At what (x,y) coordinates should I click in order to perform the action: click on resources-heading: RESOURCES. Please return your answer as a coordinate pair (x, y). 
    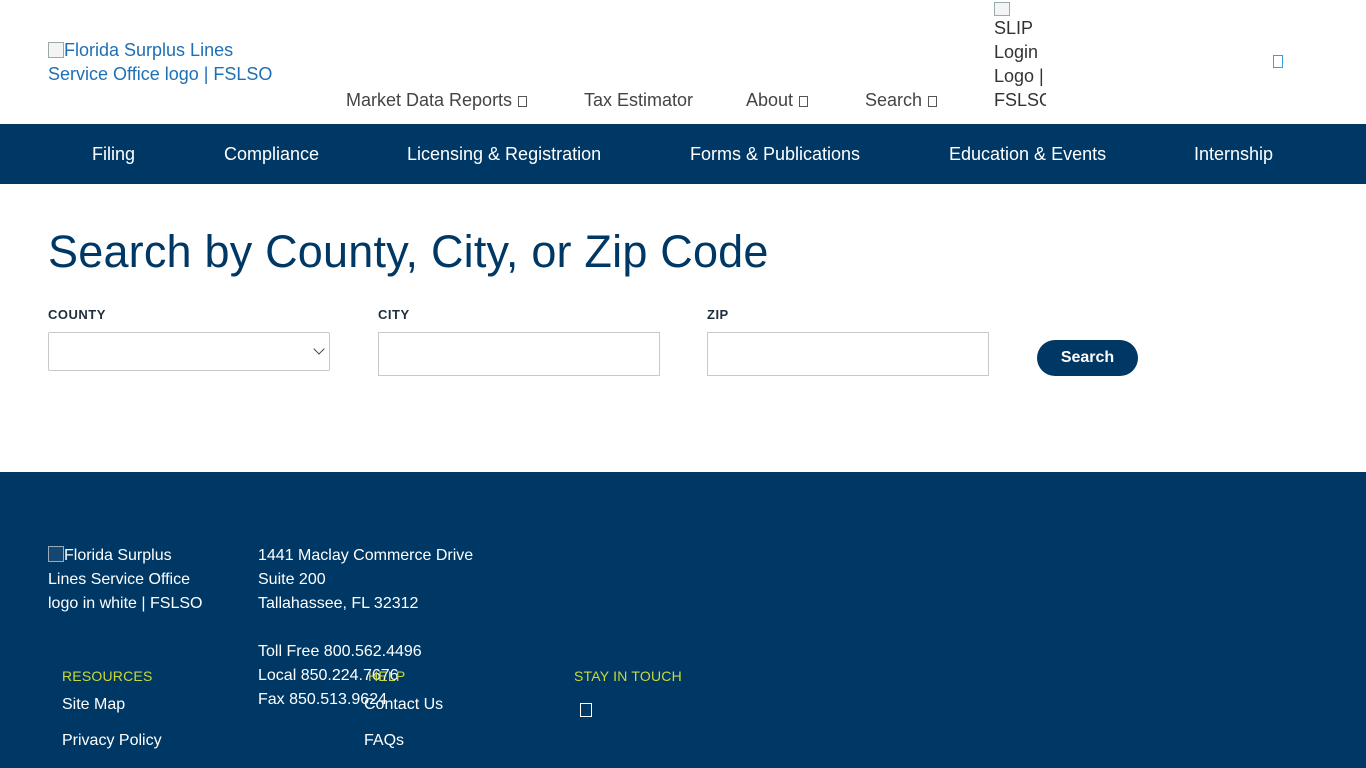
    Looking at the image, I should click on (107, 676).